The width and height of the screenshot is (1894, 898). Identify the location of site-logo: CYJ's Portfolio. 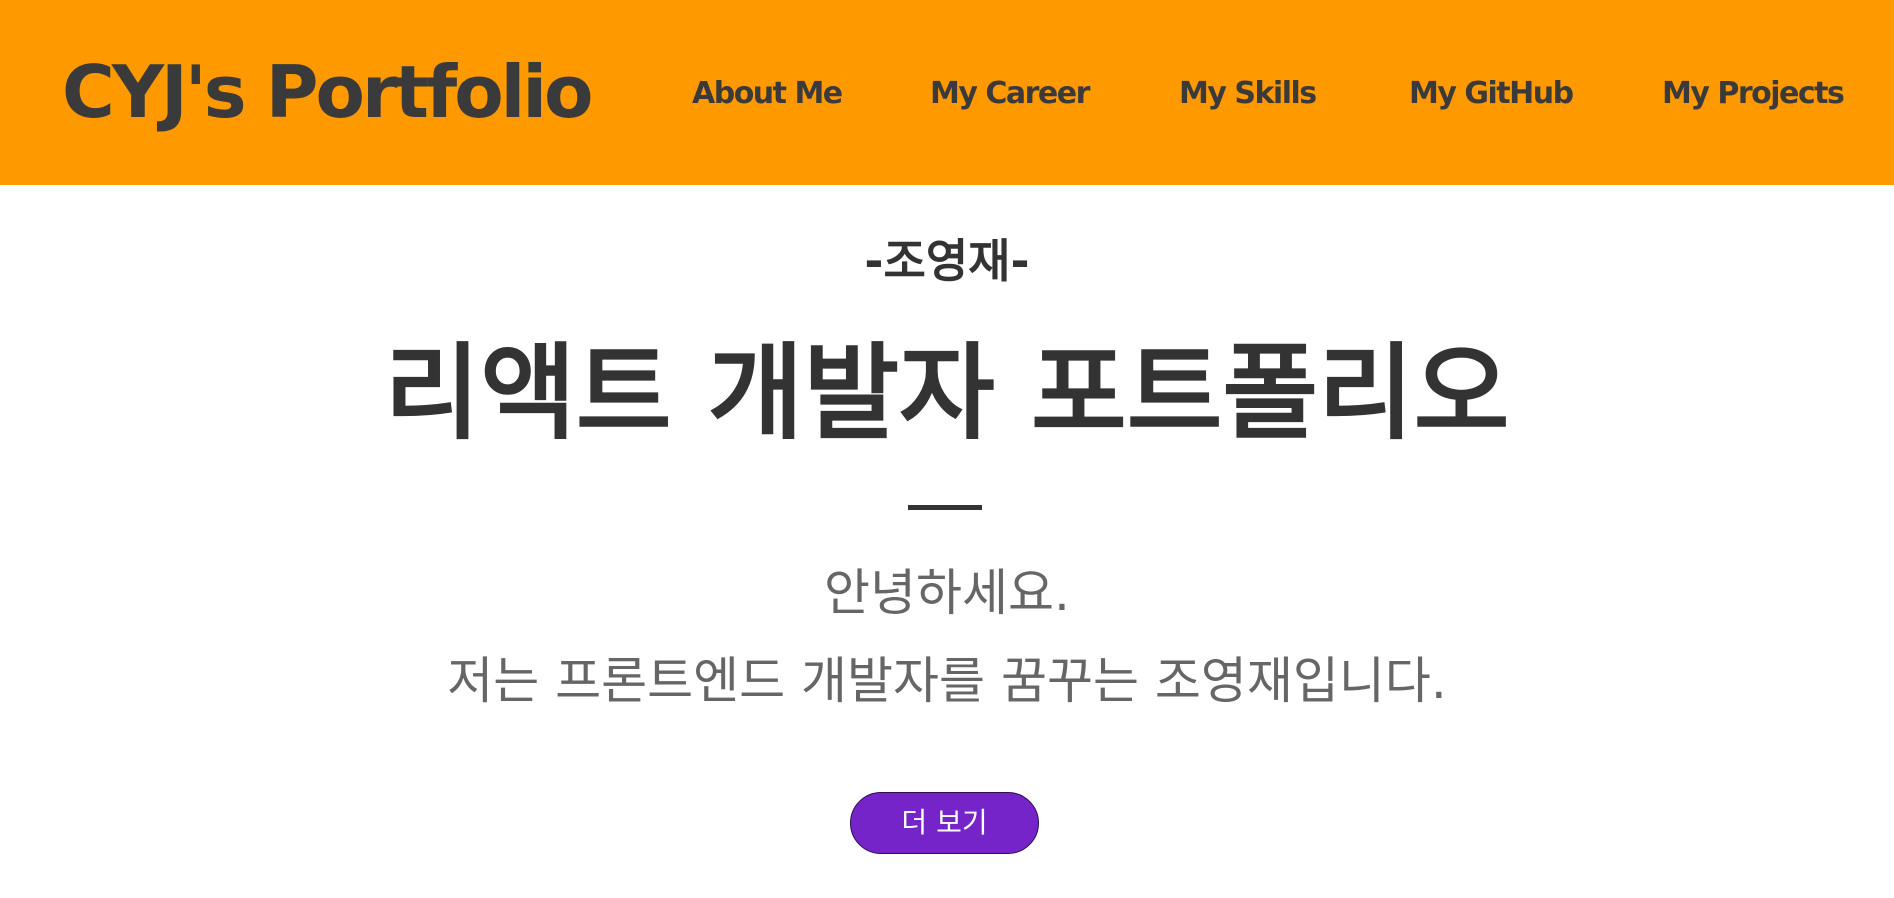
(328, 92).